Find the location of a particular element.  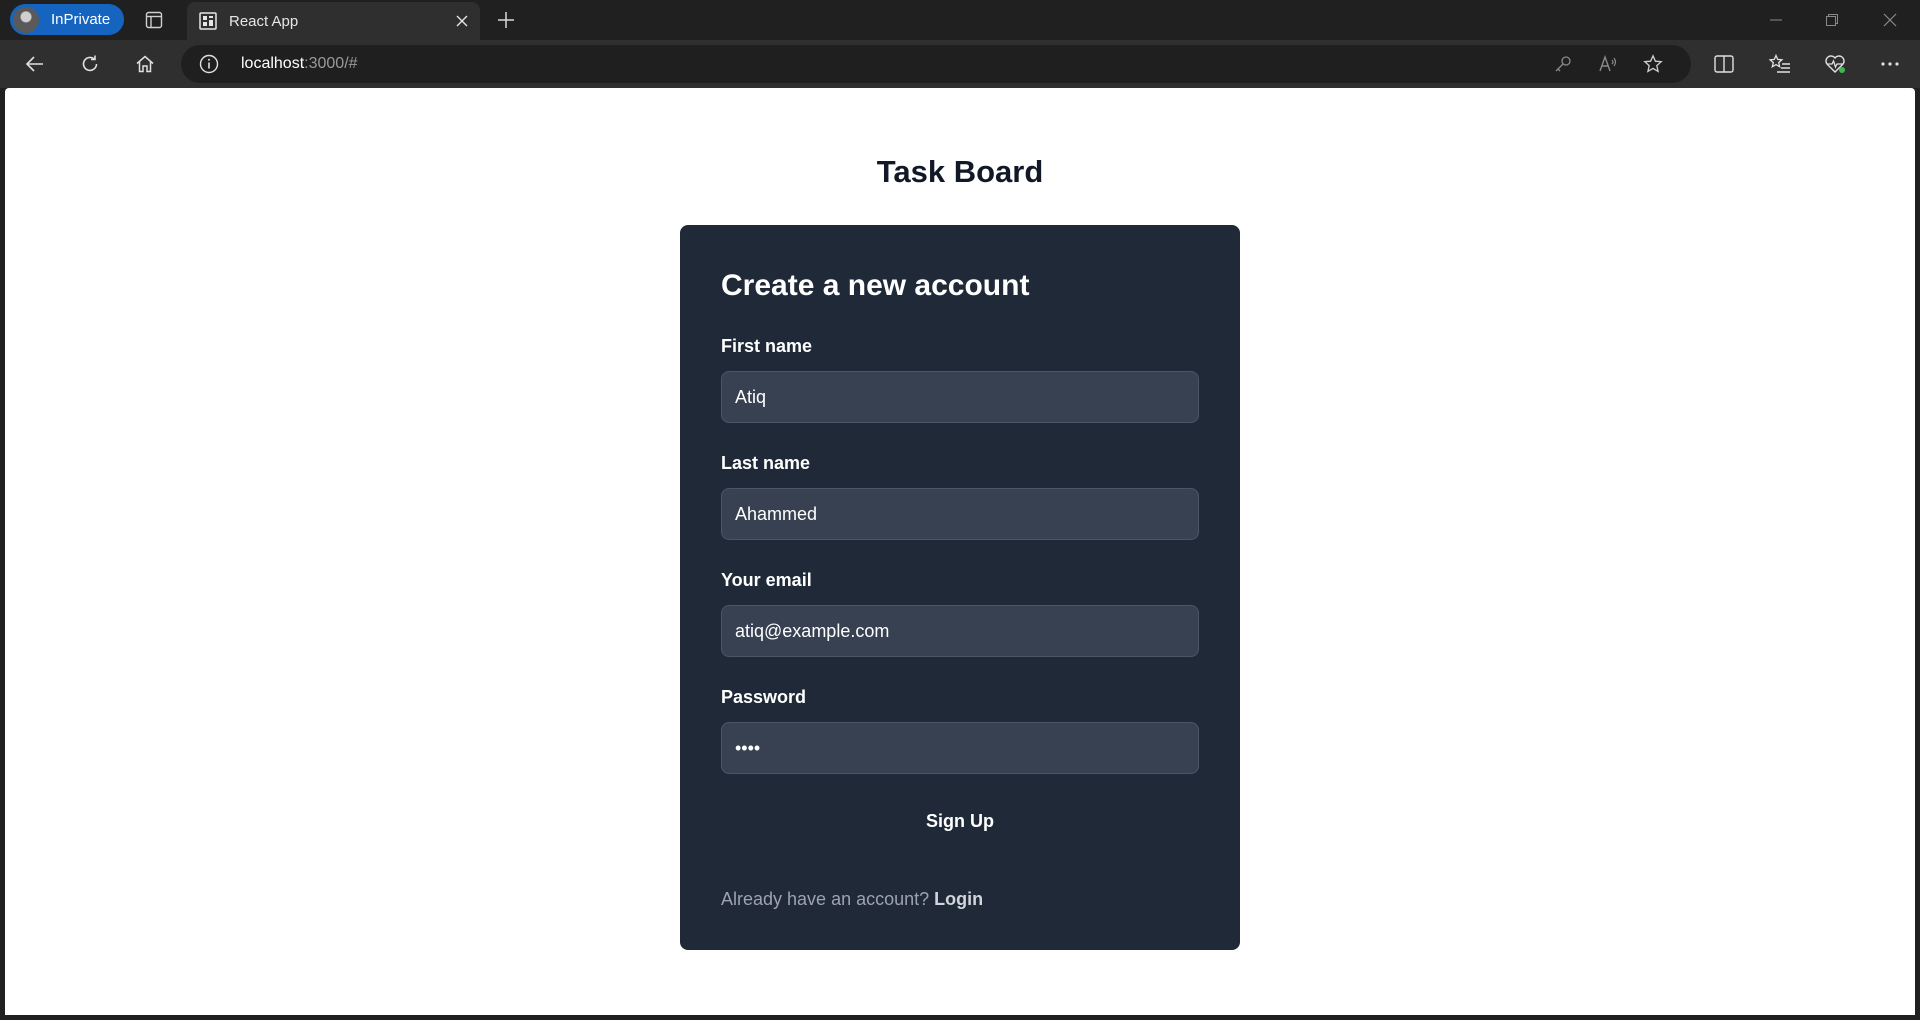

home-button is located at coordinates (145, 64).